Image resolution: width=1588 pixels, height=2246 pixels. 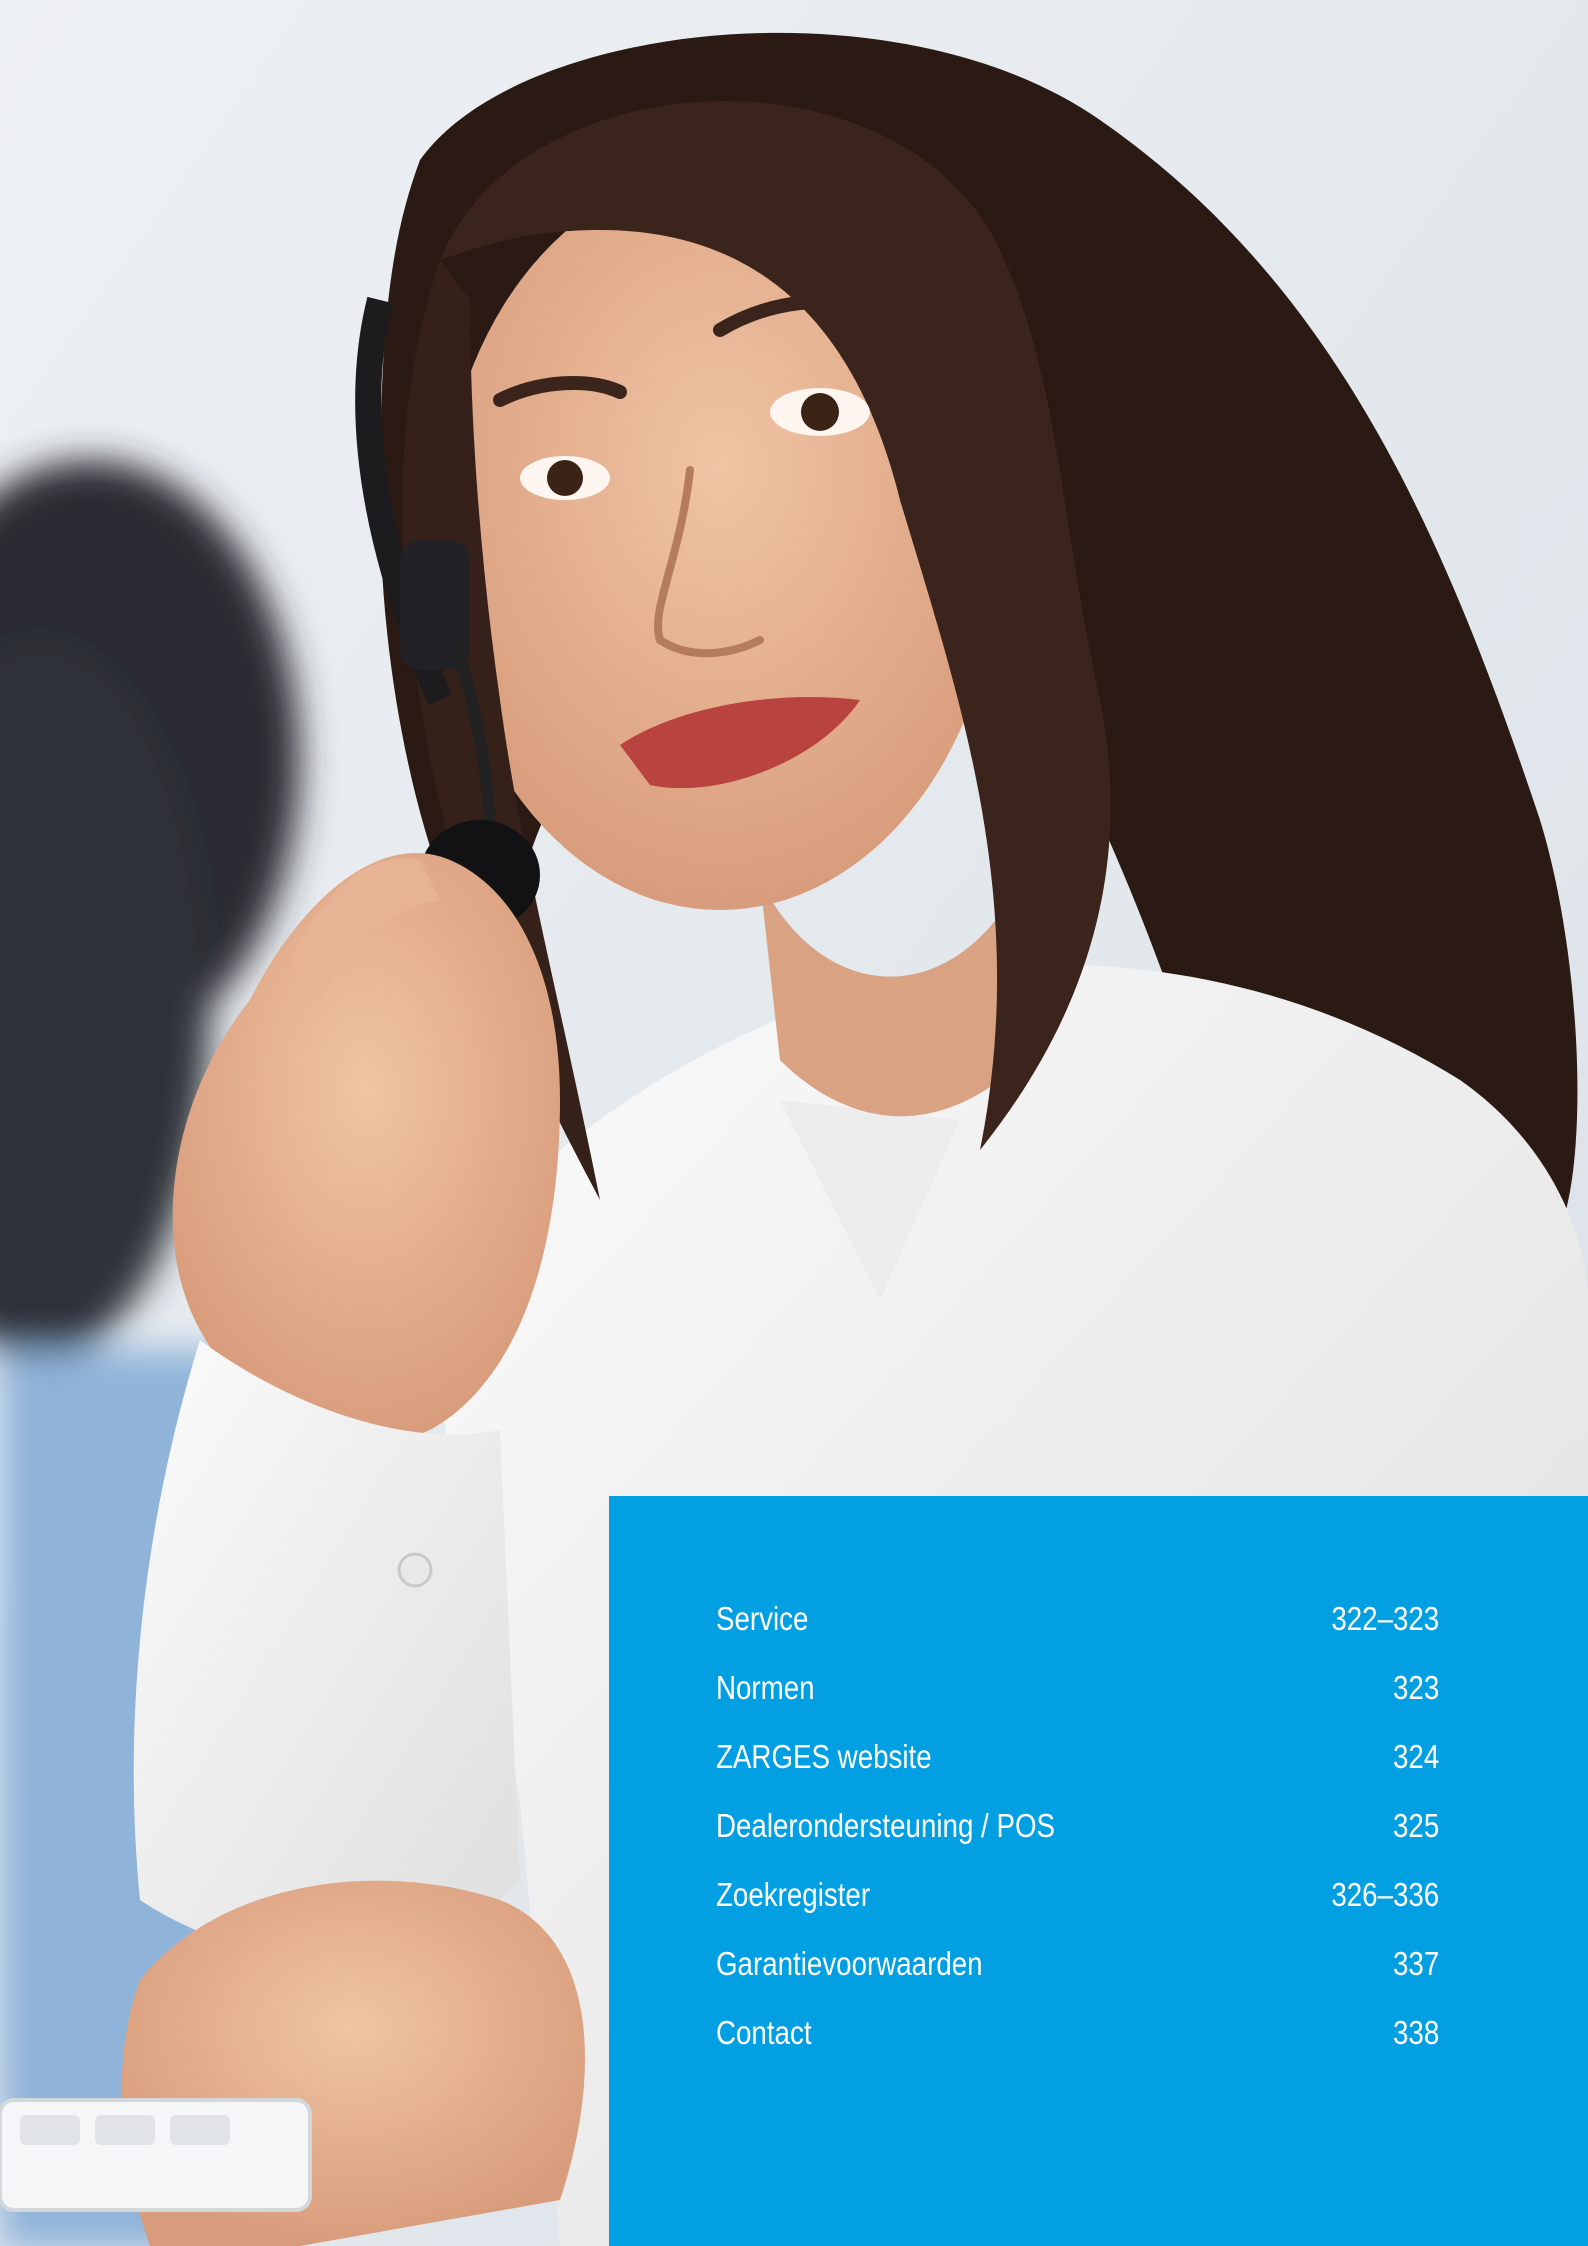 What do you see at coordinates (793, 1894) in the screenshot?
I see `toc-label: Zoekregister` at bounding box center [793, 1894].